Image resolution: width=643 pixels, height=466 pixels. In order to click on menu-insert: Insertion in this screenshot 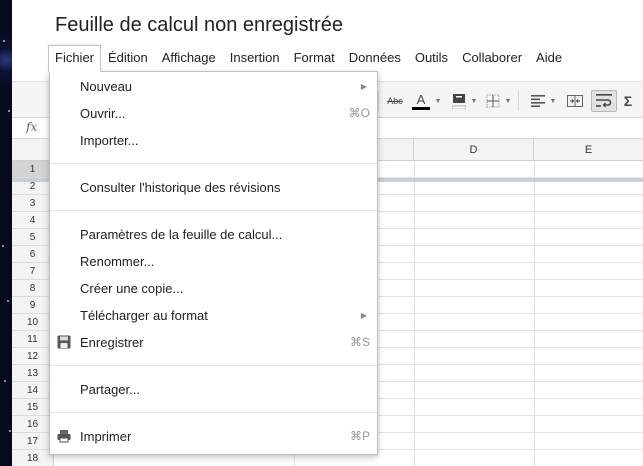, I will do `click(255, 58)`.